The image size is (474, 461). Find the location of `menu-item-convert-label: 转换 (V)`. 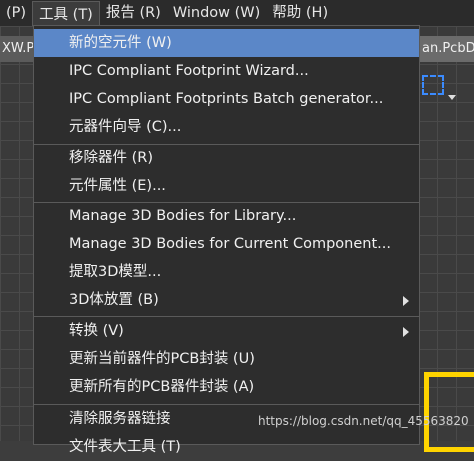

menu-item-convert-label: 转换 (V) is located at coordinates (96, 331).